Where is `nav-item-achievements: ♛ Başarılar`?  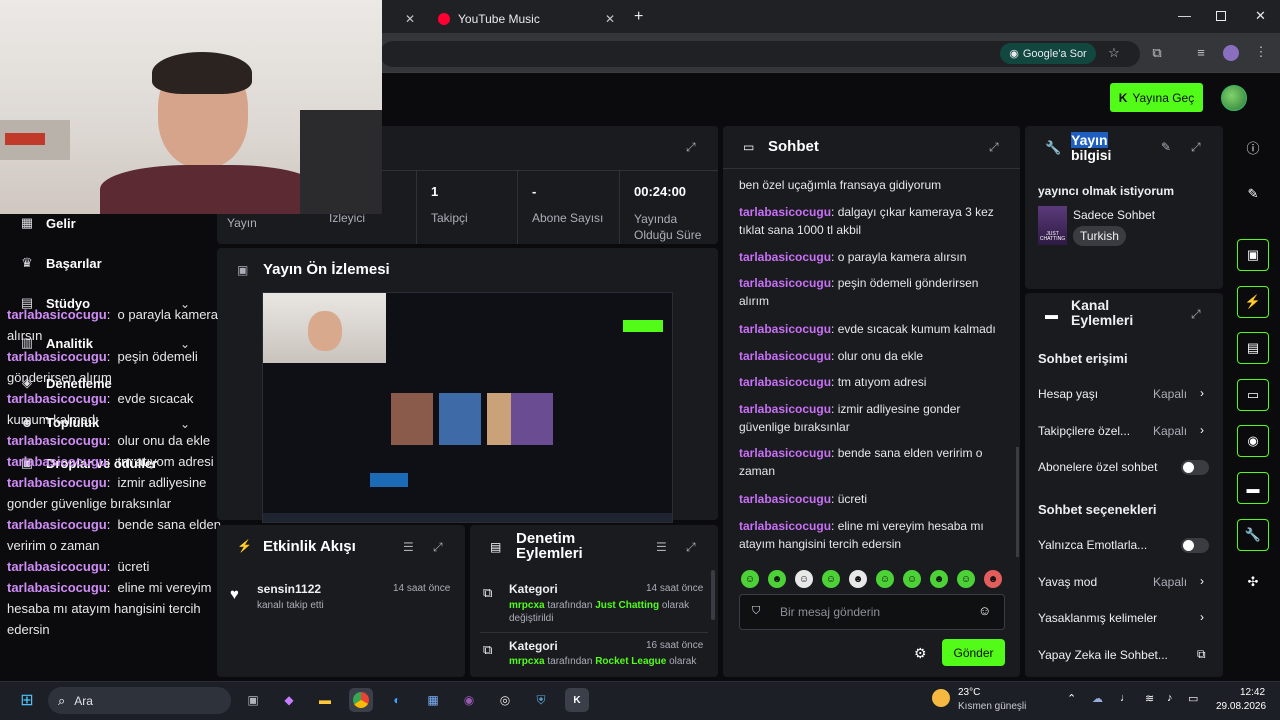 nav-item-achievements: ♛ Başarılar is located at coordinates (60, 263).